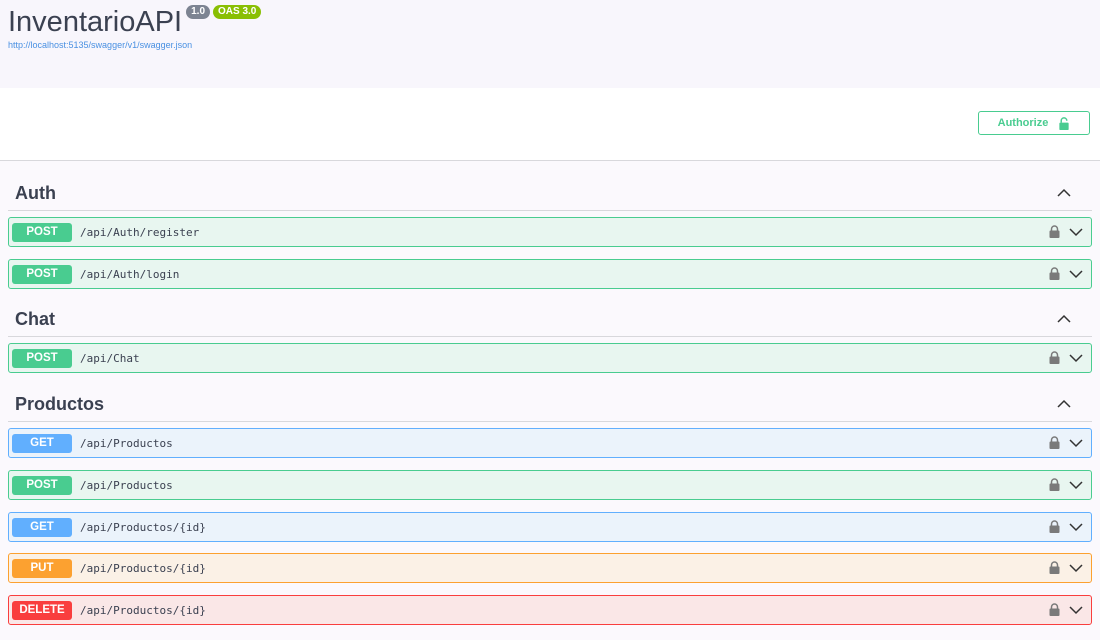 This screenshot has height=640, width=1100. What do you see at coordinates (237, 12) in the screenshot?
I see `oas-badge: OAS 3.0` at bounding box center [237, 12].